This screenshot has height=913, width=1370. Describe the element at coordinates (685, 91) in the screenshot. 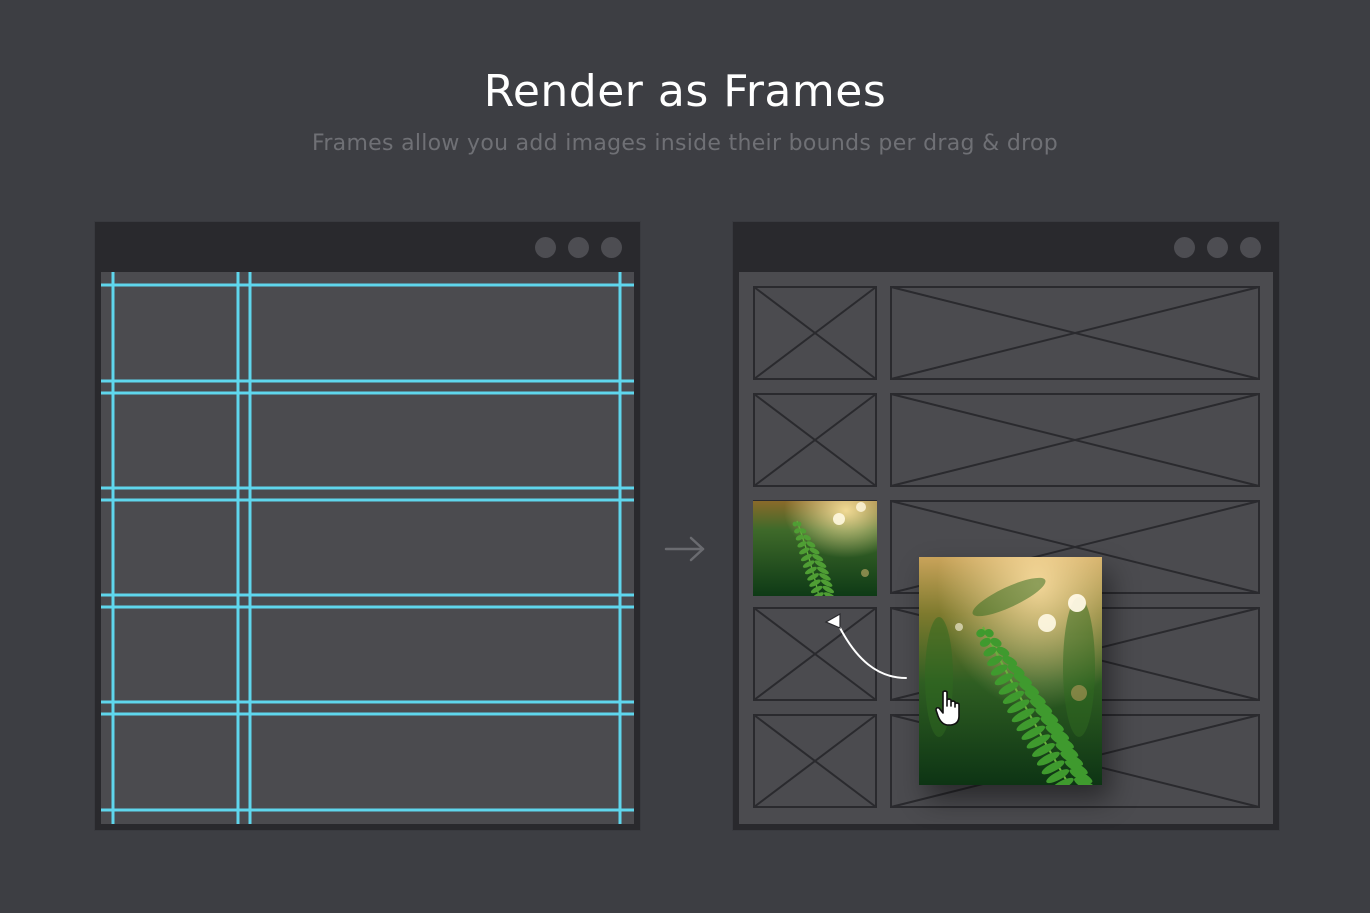

I see `page-title: Render as Frames` at that location.